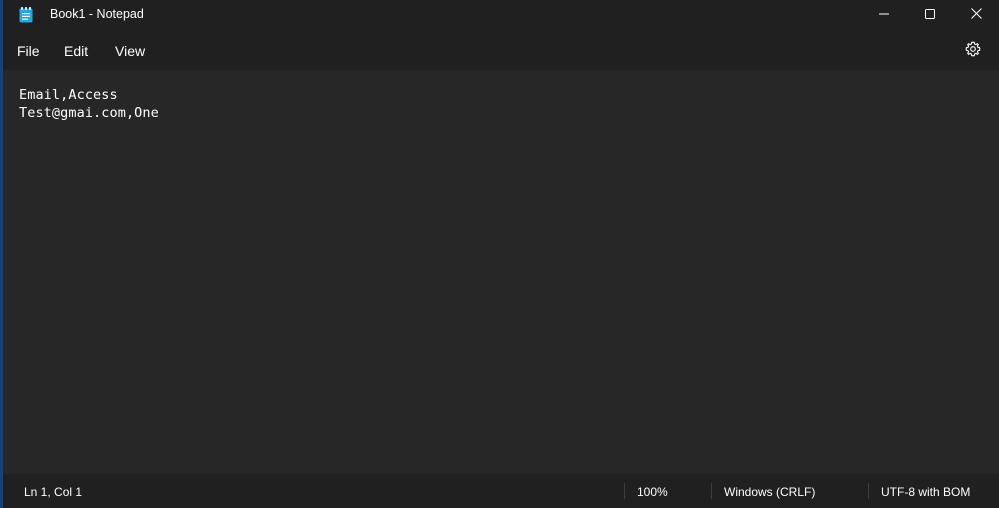 Image resolution: width=999 pixels, height=508 pixels. Describe the element at coordinates (89, 113) in the screenshot. I see `editor-line: Test@gmai.com,One` at that location.